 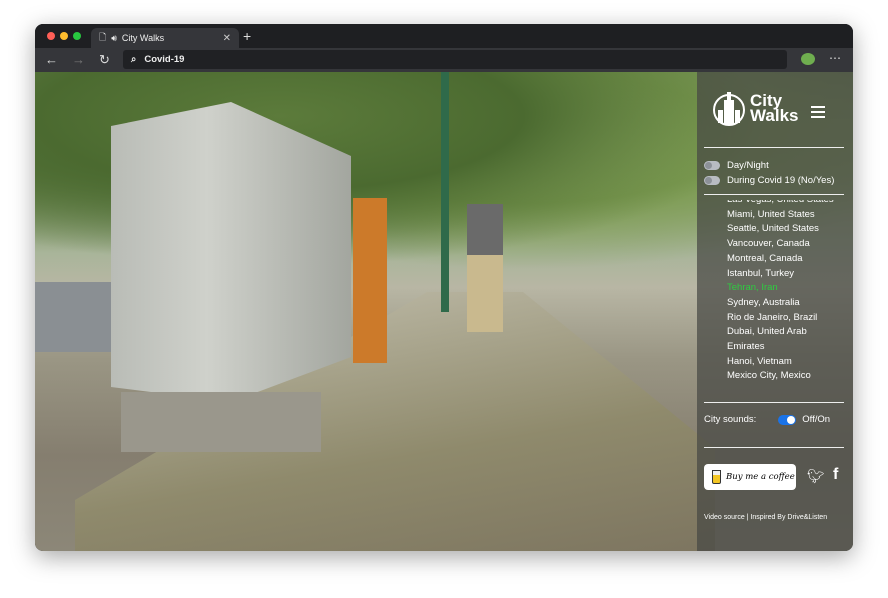 I want to click on city-item: Rio de Janeiro, Brazil, so click(x=774, y=318).